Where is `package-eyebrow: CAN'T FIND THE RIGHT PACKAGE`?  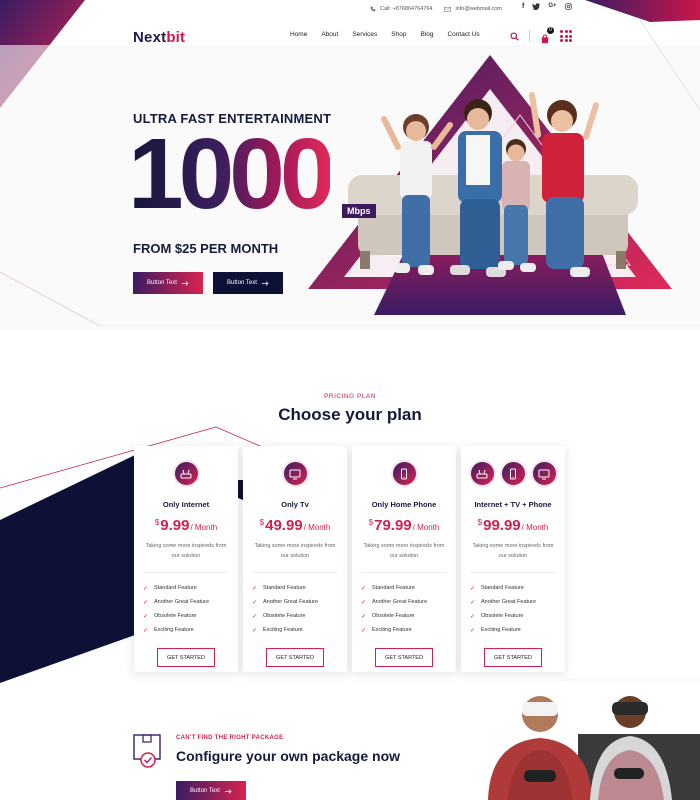 package-eyebrow: CAN'T FIND THE RIGHT PACKAGE is located at coordinates (230, 738).